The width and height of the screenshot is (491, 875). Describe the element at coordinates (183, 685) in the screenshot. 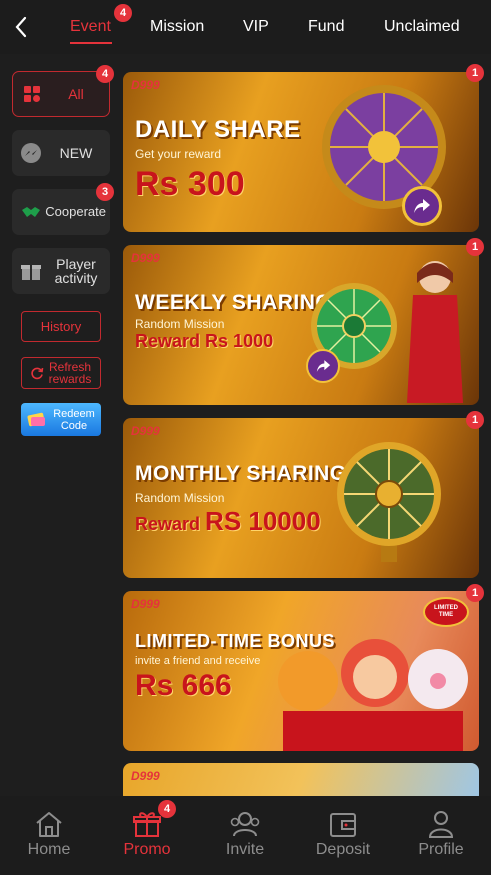

I see `banner-amount: Rs 666` at that location.